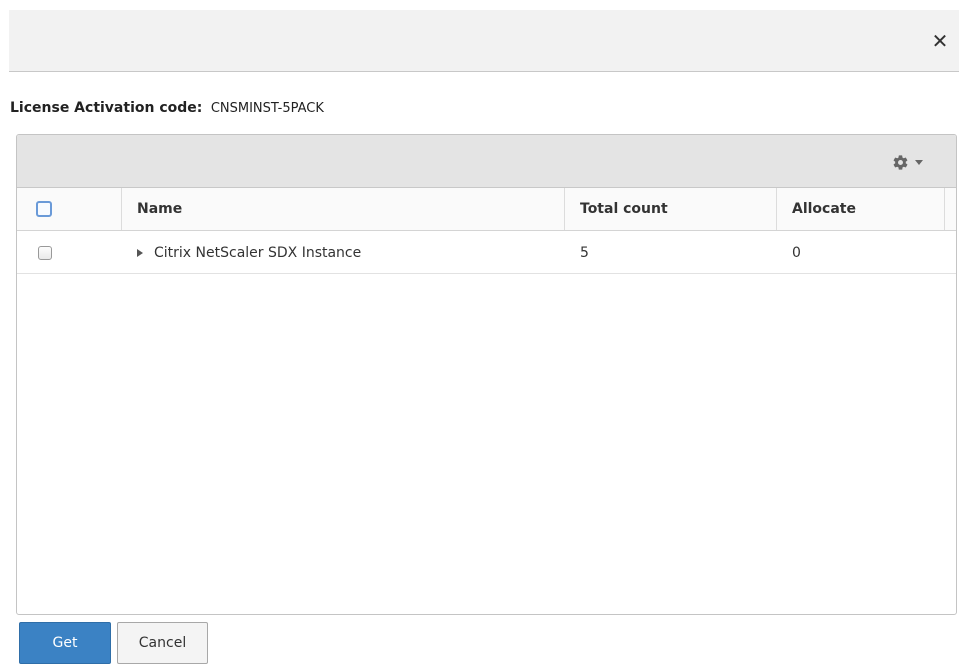 The height and width of the screenshot is (671, 959). Describe the element at coordinates (69, 209) in the screenshot. I see `select-all-cell` at that location.